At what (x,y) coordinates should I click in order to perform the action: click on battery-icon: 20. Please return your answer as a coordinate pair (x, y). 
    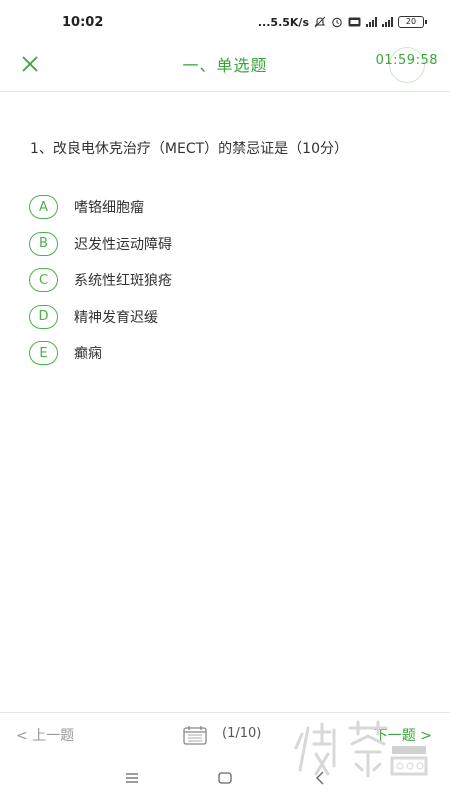
    Looking at the image, I should click on (412, 22).